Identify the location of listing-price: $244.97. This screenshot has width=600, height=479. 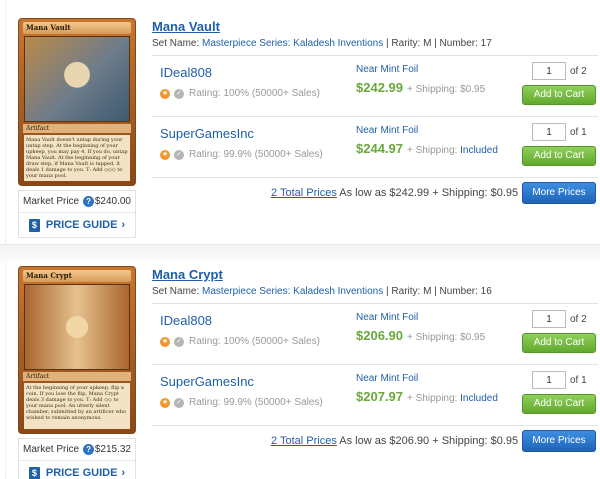
(379, 148).